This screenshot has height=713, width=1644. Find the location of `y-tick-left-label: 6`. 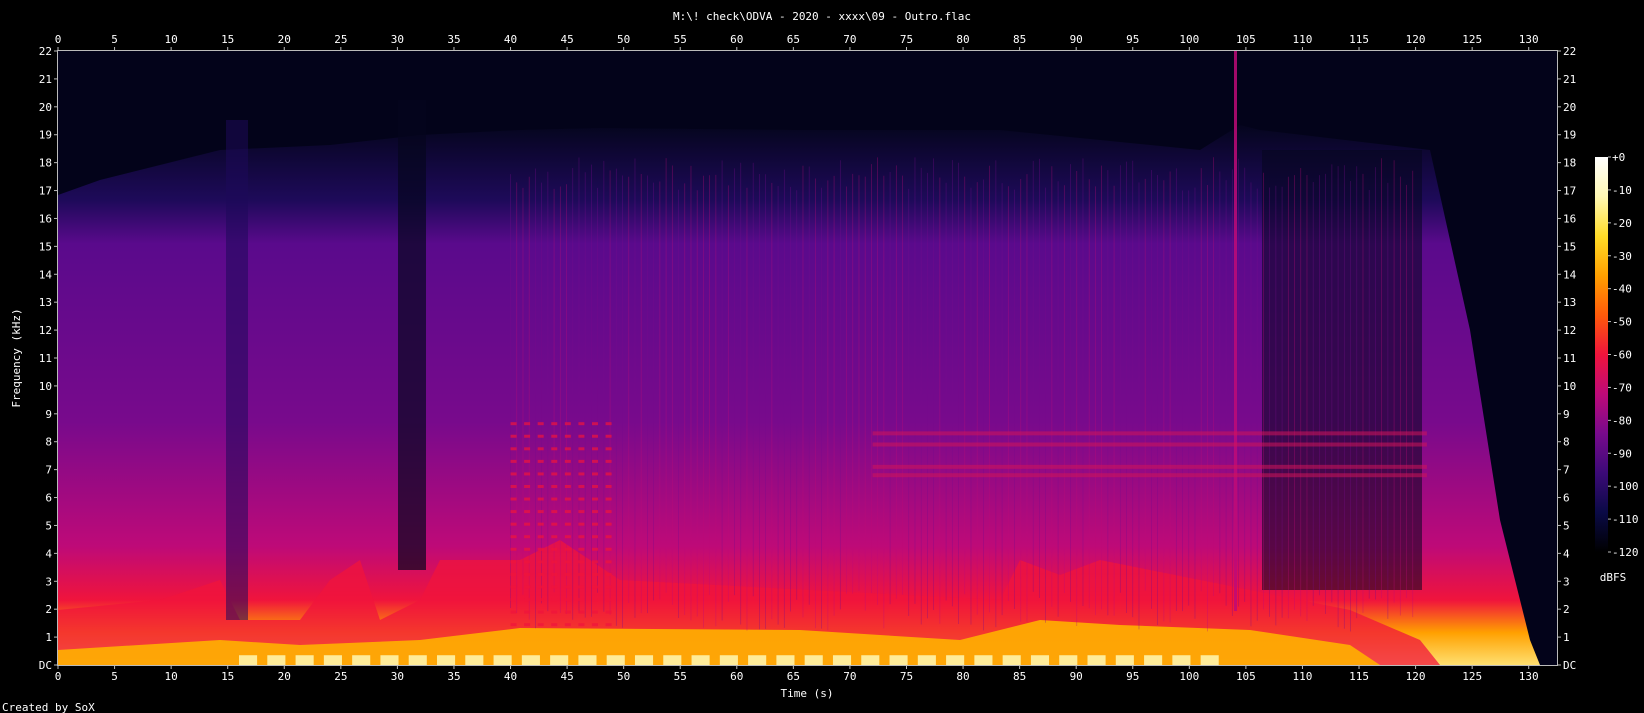

y-tick-left-label: 6 is located at coordinates (48, 498).